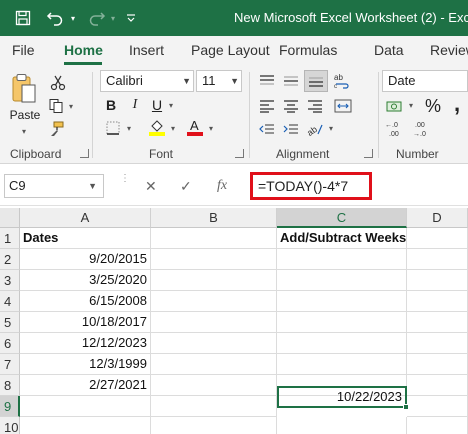 The width and height of the screenshot is (468, 434). What do you see at coordinates (315, 129) in the screenshot?
I see `orientation-icon: ab` at bounding box center [315, 129].